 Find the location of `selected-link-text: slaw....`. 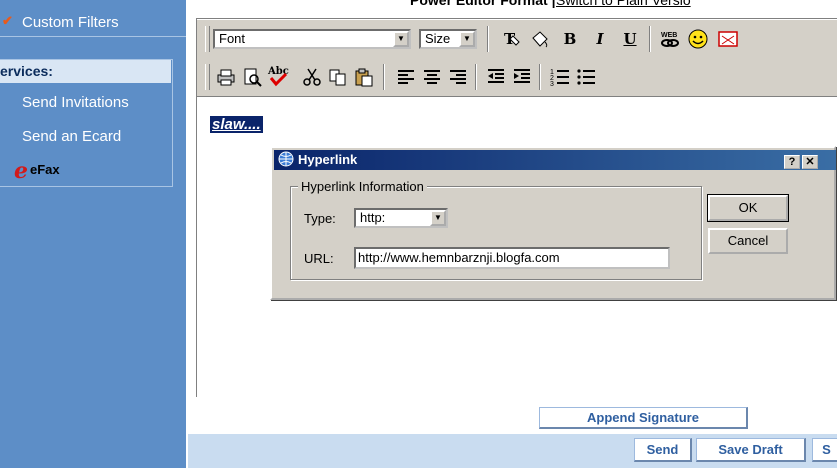

selected-link-text: slaw.... is located at coordinates (236, 124).